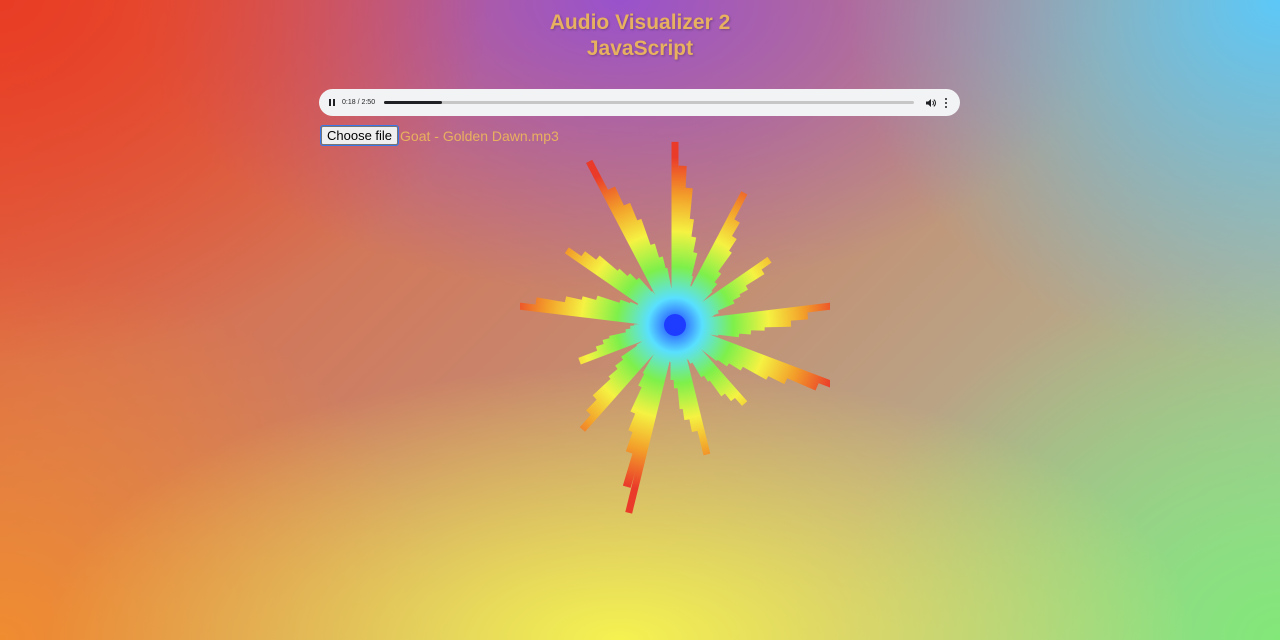 The height and width of the screenshot is (640, 1280). Describe the element at coordinates (640, 48) in the screenshot. I see `title-line-2: JavaScript` at that location.